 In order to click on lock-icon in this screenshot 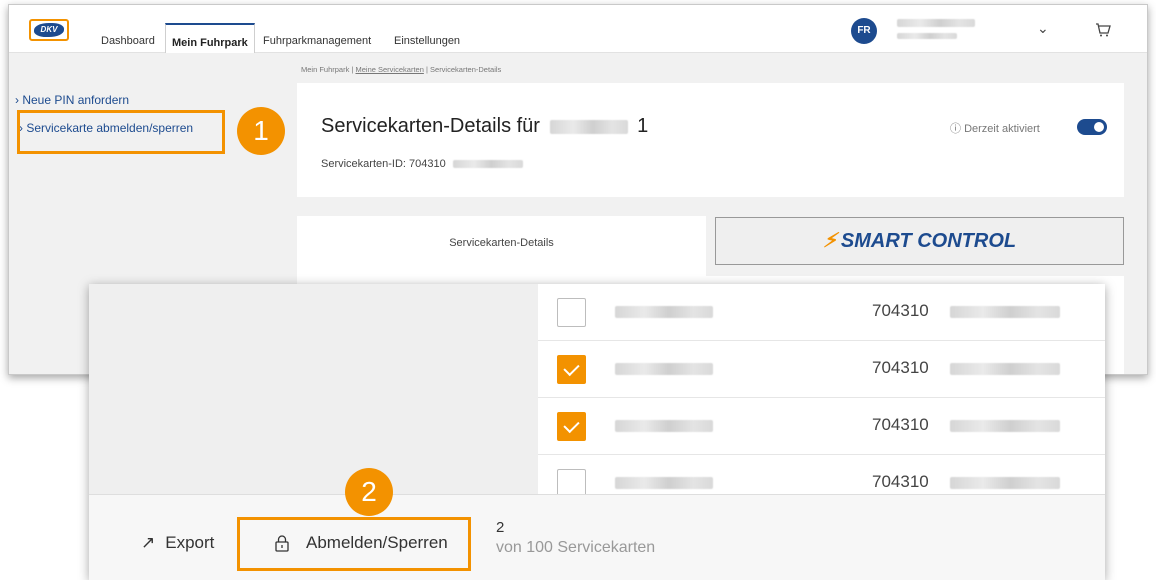, I will do `click(282, 543)`.